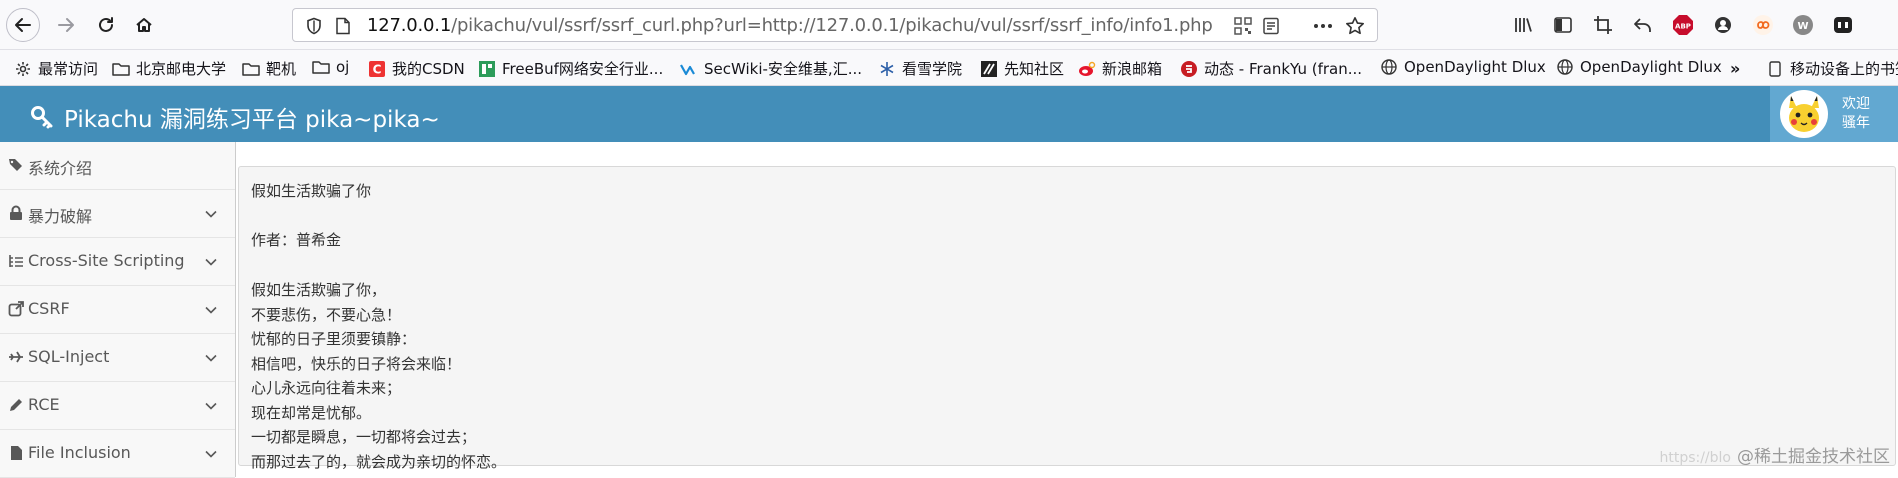  Describe the element at coordinates (1723, 25) in the screenshot. I see `ublock-icon` at that location.